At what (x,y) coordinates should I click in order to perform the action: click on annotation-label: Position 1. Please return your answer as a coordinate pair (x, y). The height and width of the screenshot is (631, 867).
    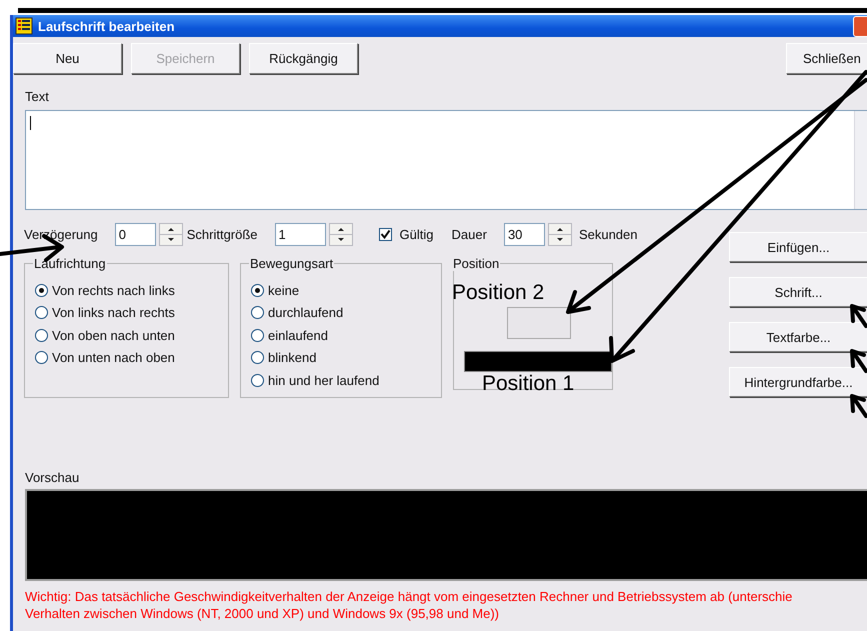
    Looking at the image, I should click on (529, 384).